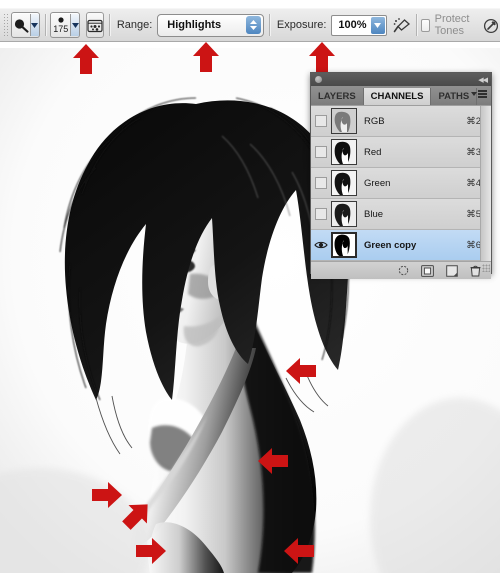  I want to click on channel-name: Green copy, so click(390, 245).